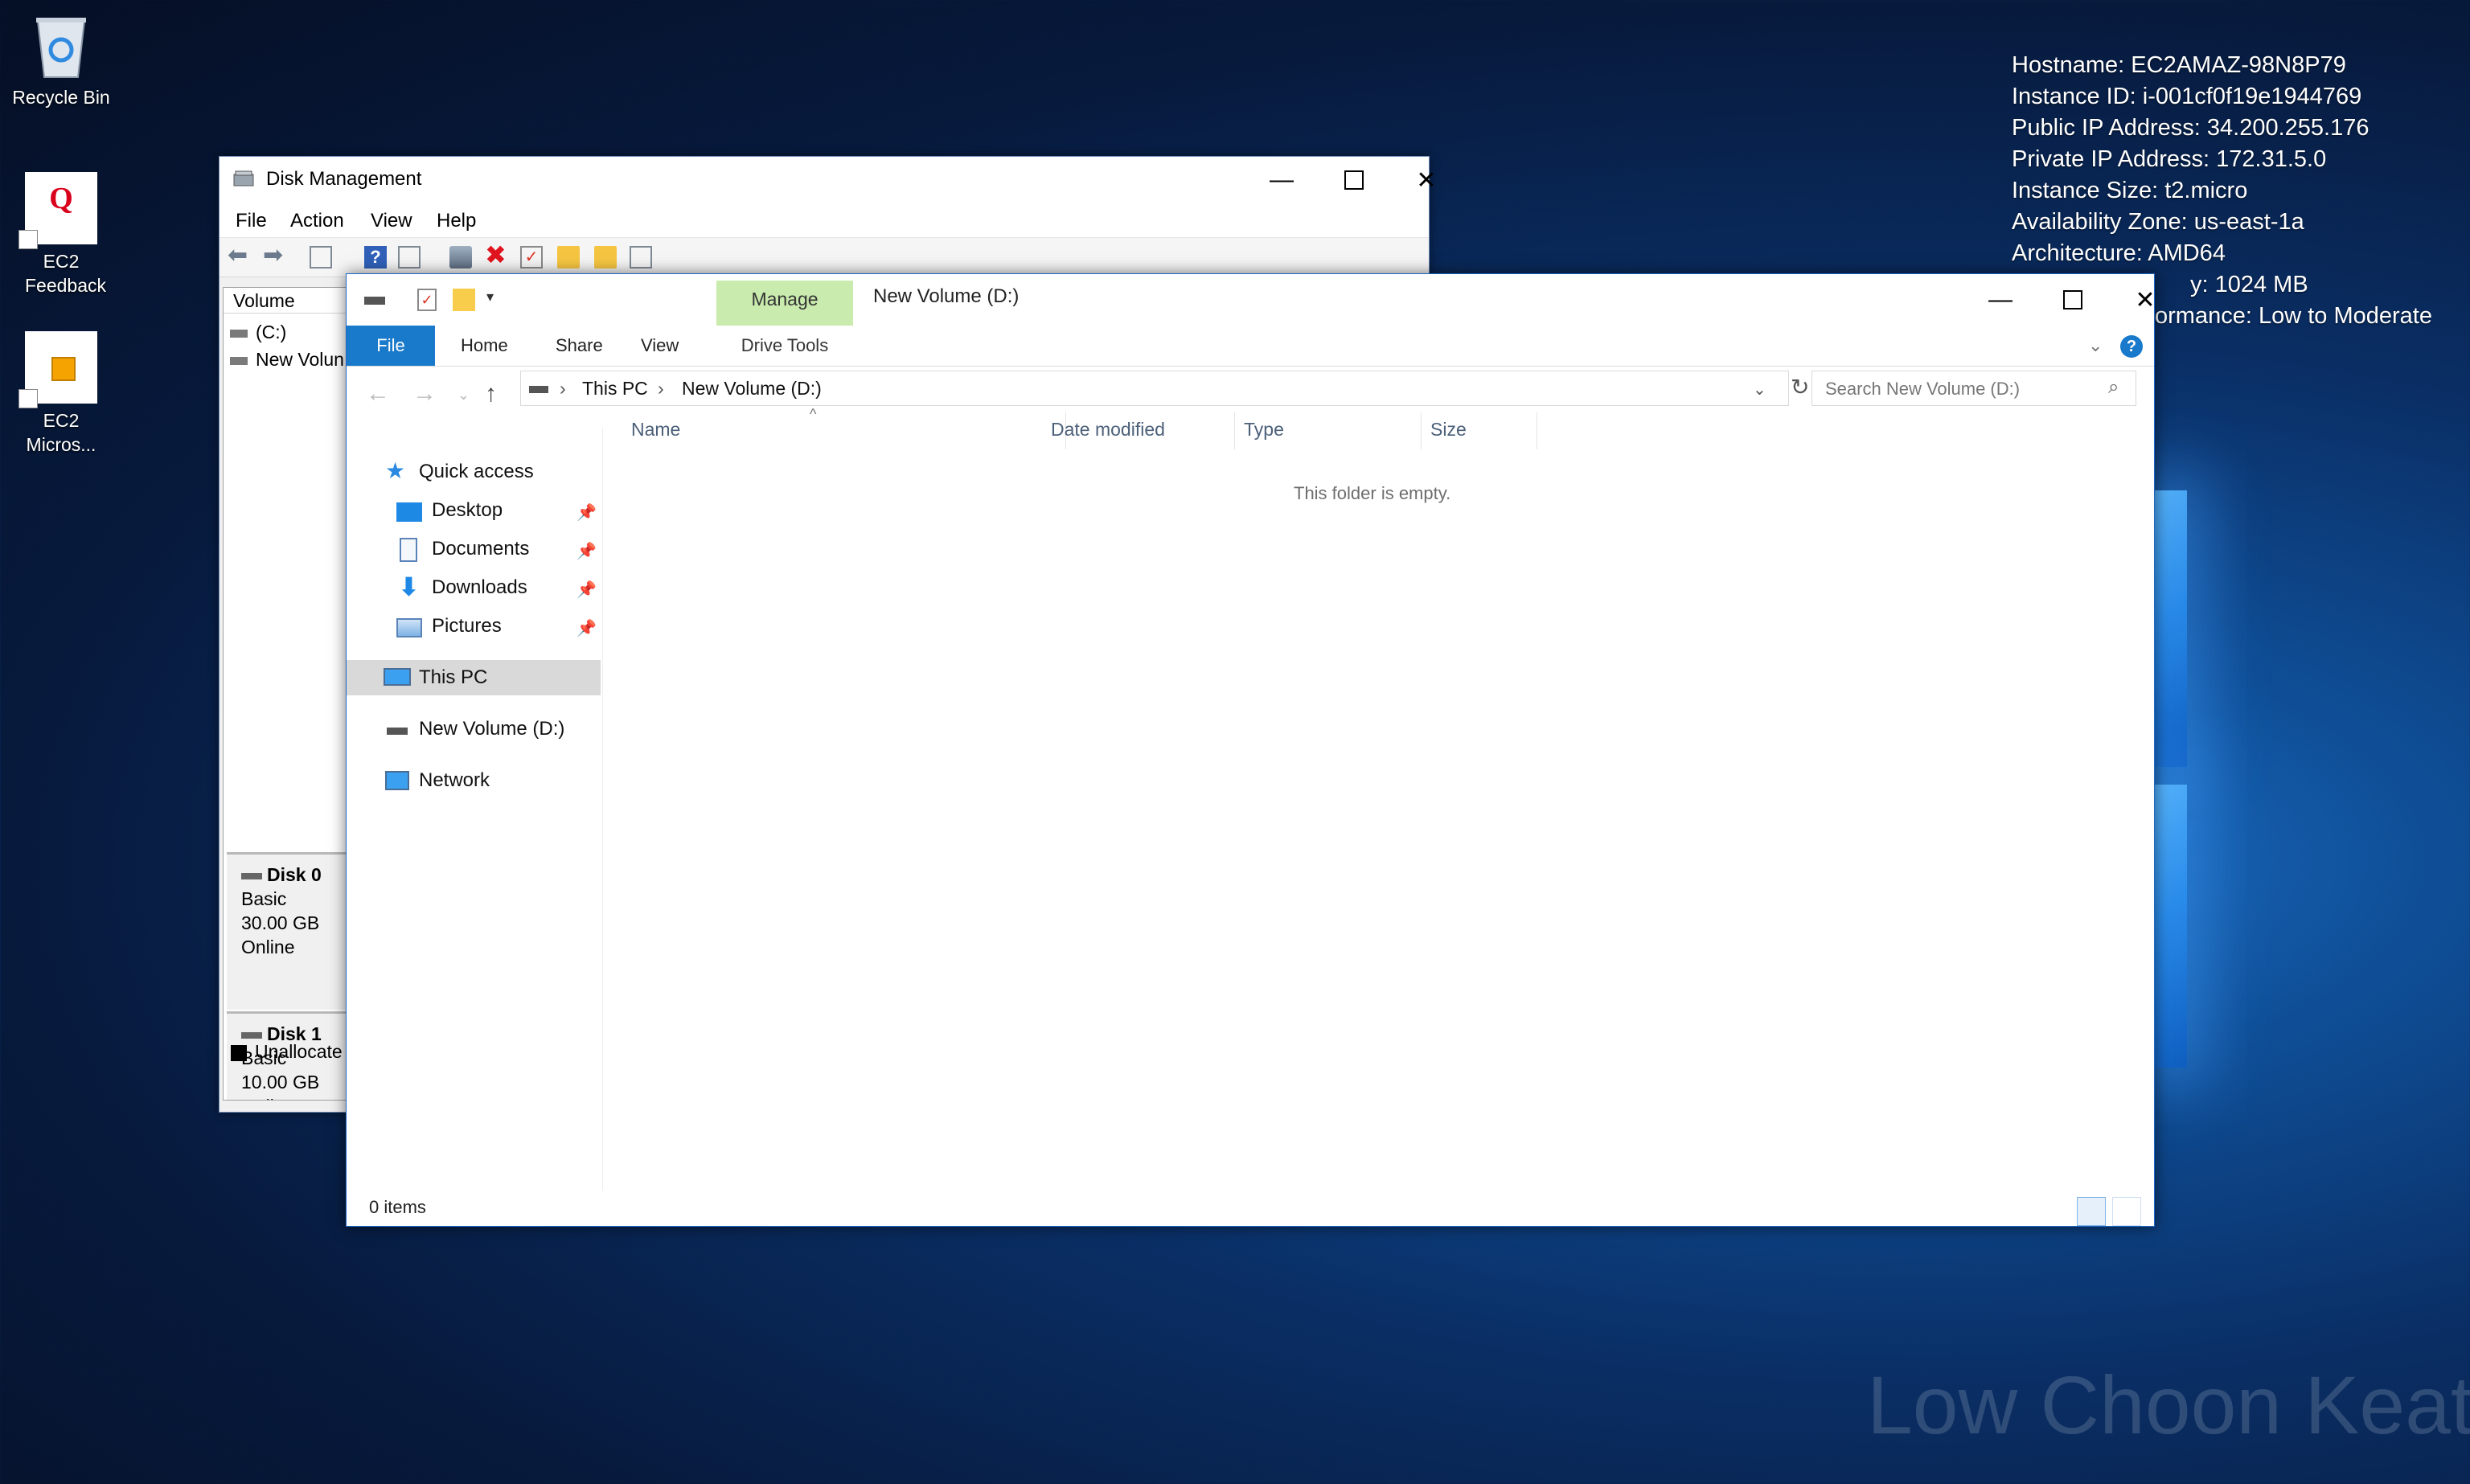 This screenshot has height=1484, width=2470. I want to click on menu-file: File, so click(251, 221).